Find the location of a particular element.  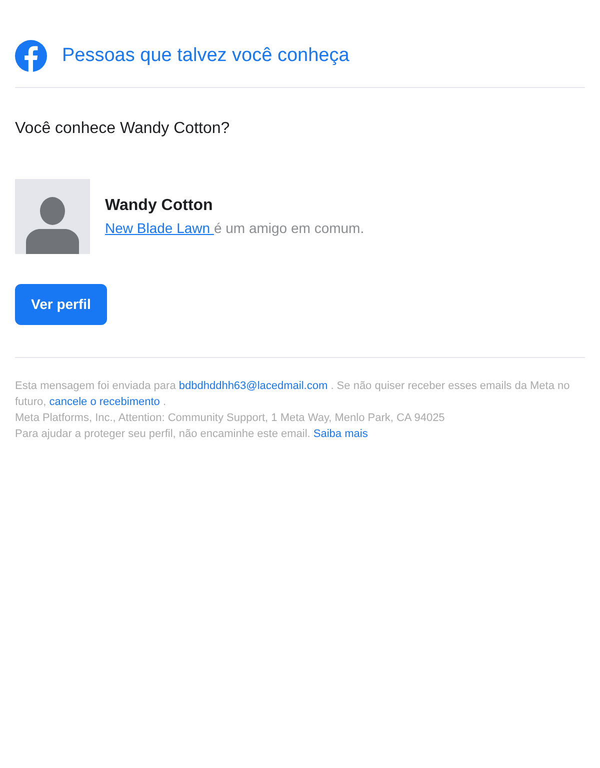

profile-name: Wandy Cotton is located at coordinates (159, 206).